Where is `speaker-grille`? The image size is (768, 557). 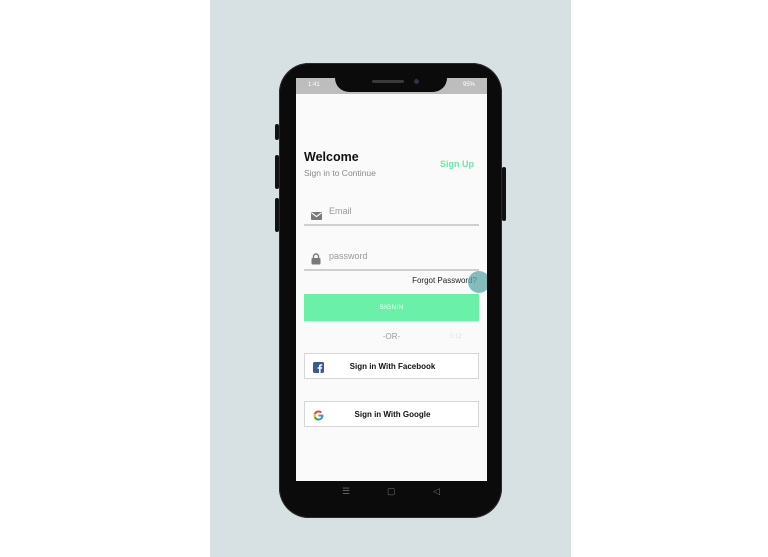 speaker-grille is located at coordinates (388, 81).